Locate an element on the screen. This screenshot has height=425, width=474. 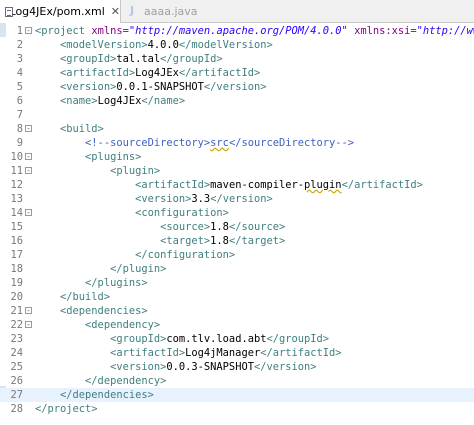
code-line: 8- <build> is located at coordinates (237, 129).